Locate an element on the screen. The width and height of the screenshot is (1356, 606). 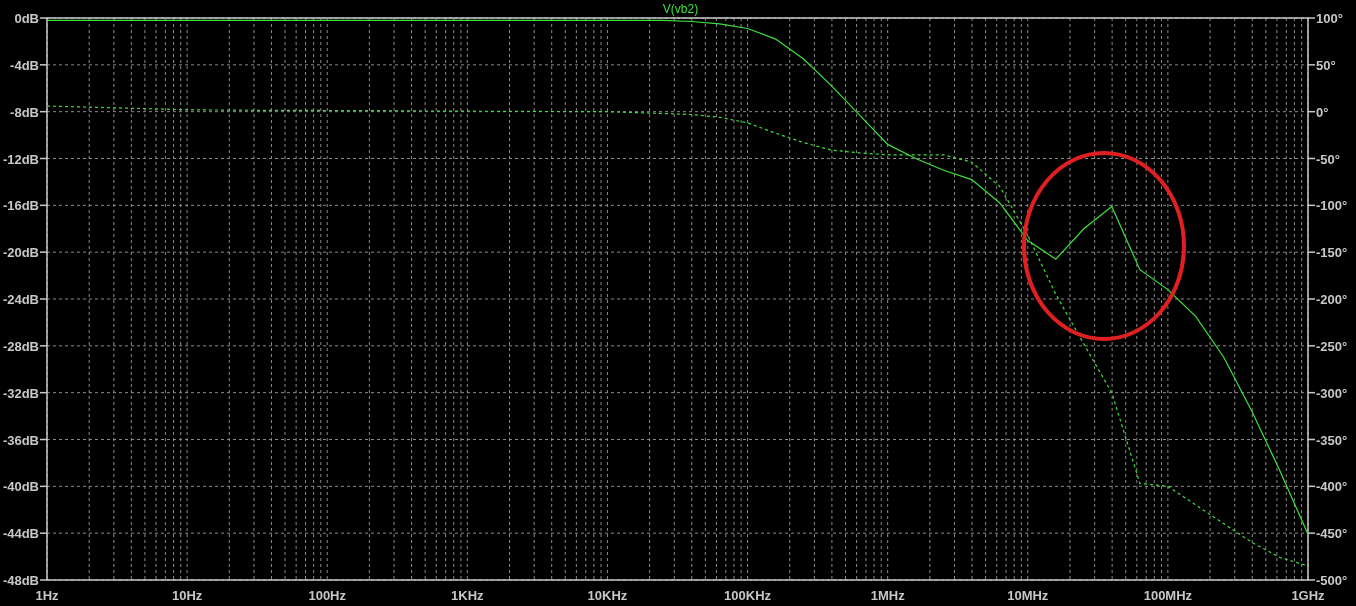
axis-label: 100MHz is located at coordinates (1168, 595).